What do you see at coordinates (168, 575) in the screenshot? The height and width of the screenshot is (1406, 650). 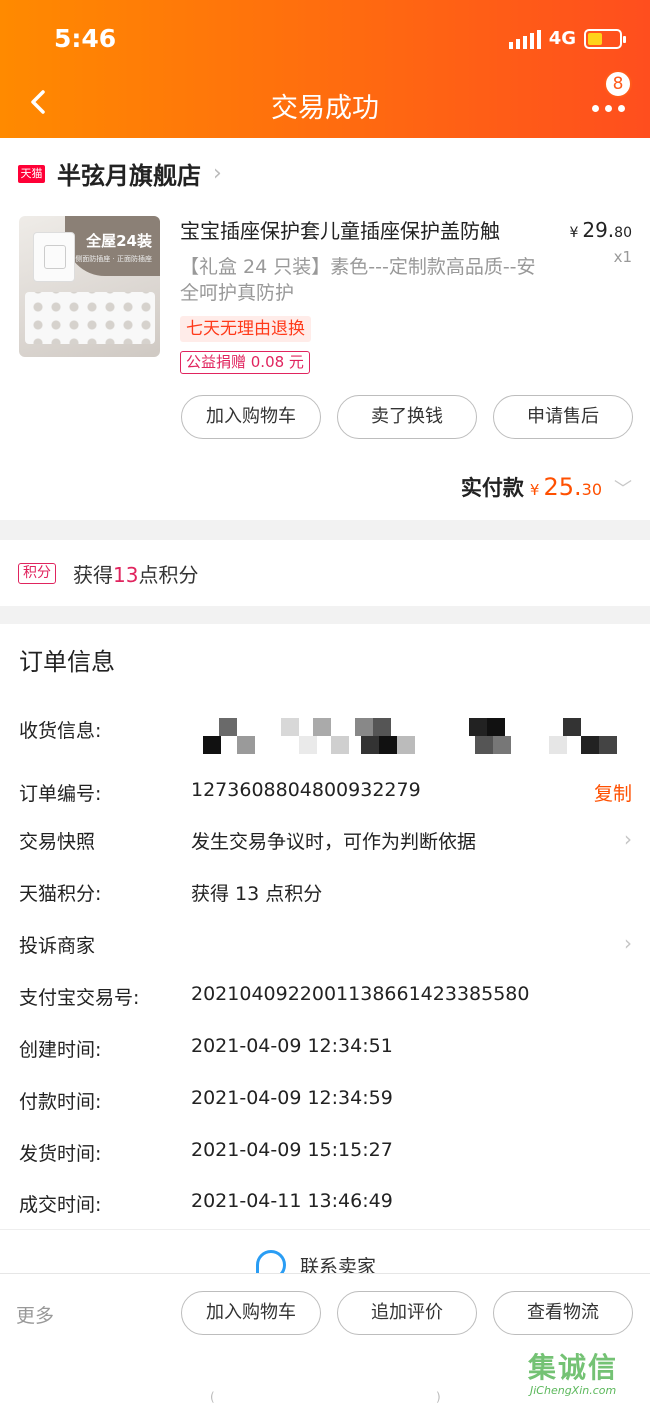 I see `points-suffix: 点积分` at bounding box center [168, 575].